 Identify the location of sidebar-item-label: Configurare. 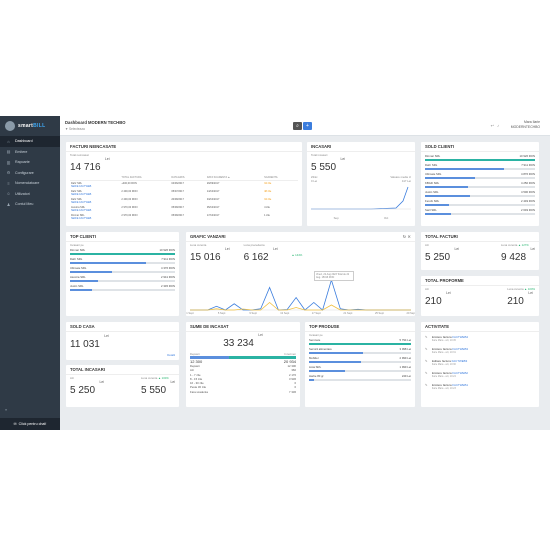
(24, 172).